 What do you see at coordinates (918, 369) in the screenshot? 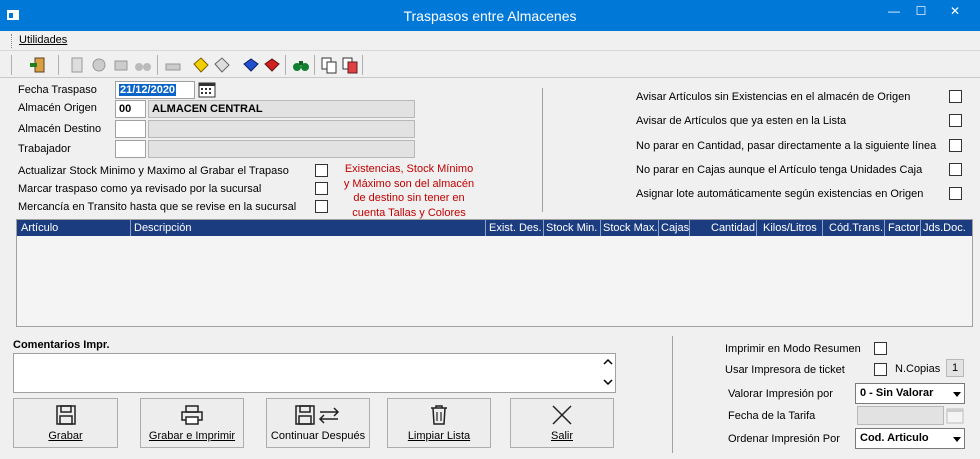
I see `ncopias-label: N.Copias` at bounding box center [918, 369].